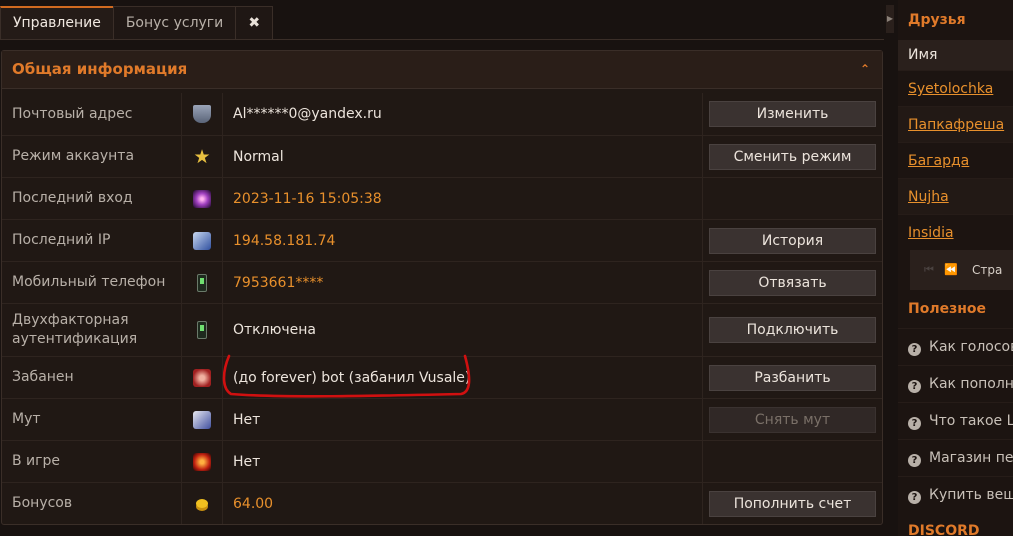  I want to click on prev-page-icon: ⏪, so click(954, 270).